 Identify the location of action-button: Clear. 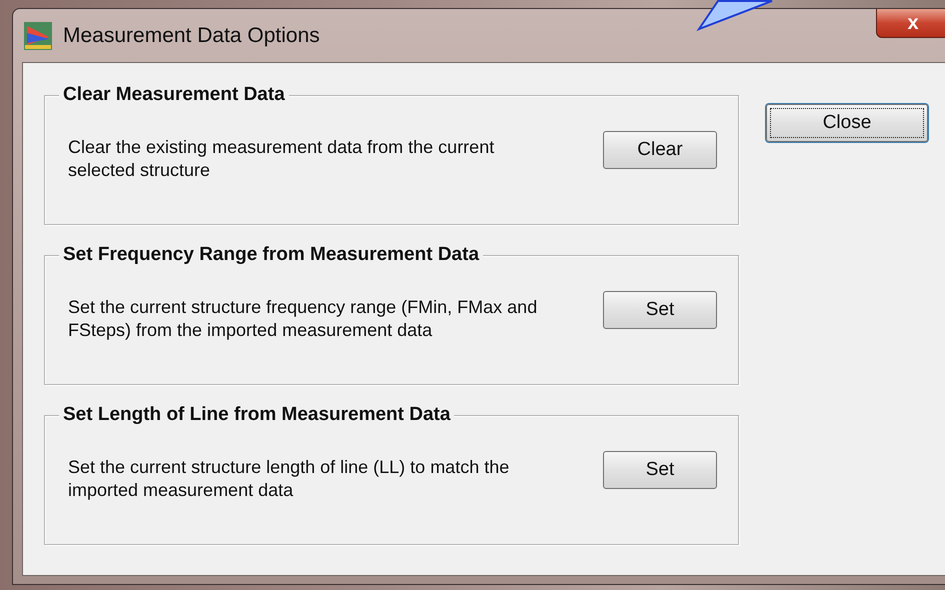
(660, 150).